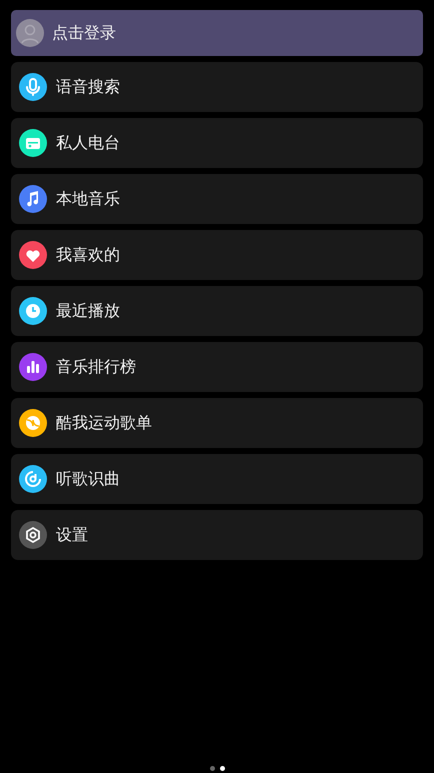  I want to click on menu-label: 本地音乐, so click(88, 199).